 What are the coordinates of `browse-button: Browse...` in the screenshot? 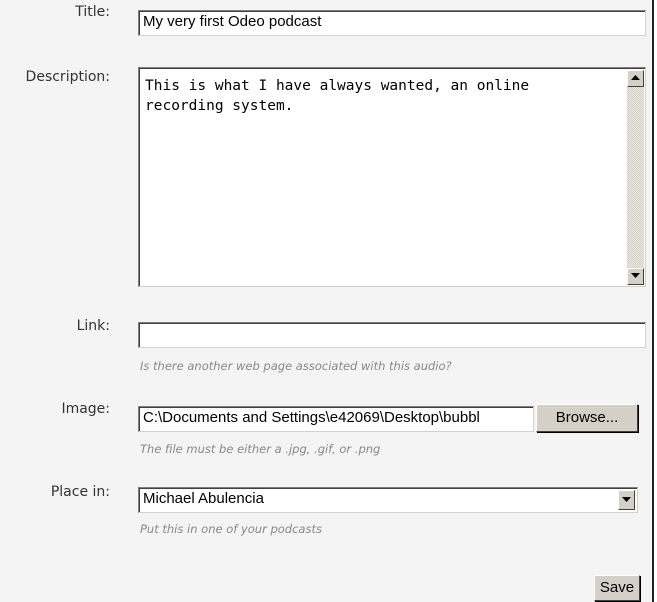 It's located at (587, 418).